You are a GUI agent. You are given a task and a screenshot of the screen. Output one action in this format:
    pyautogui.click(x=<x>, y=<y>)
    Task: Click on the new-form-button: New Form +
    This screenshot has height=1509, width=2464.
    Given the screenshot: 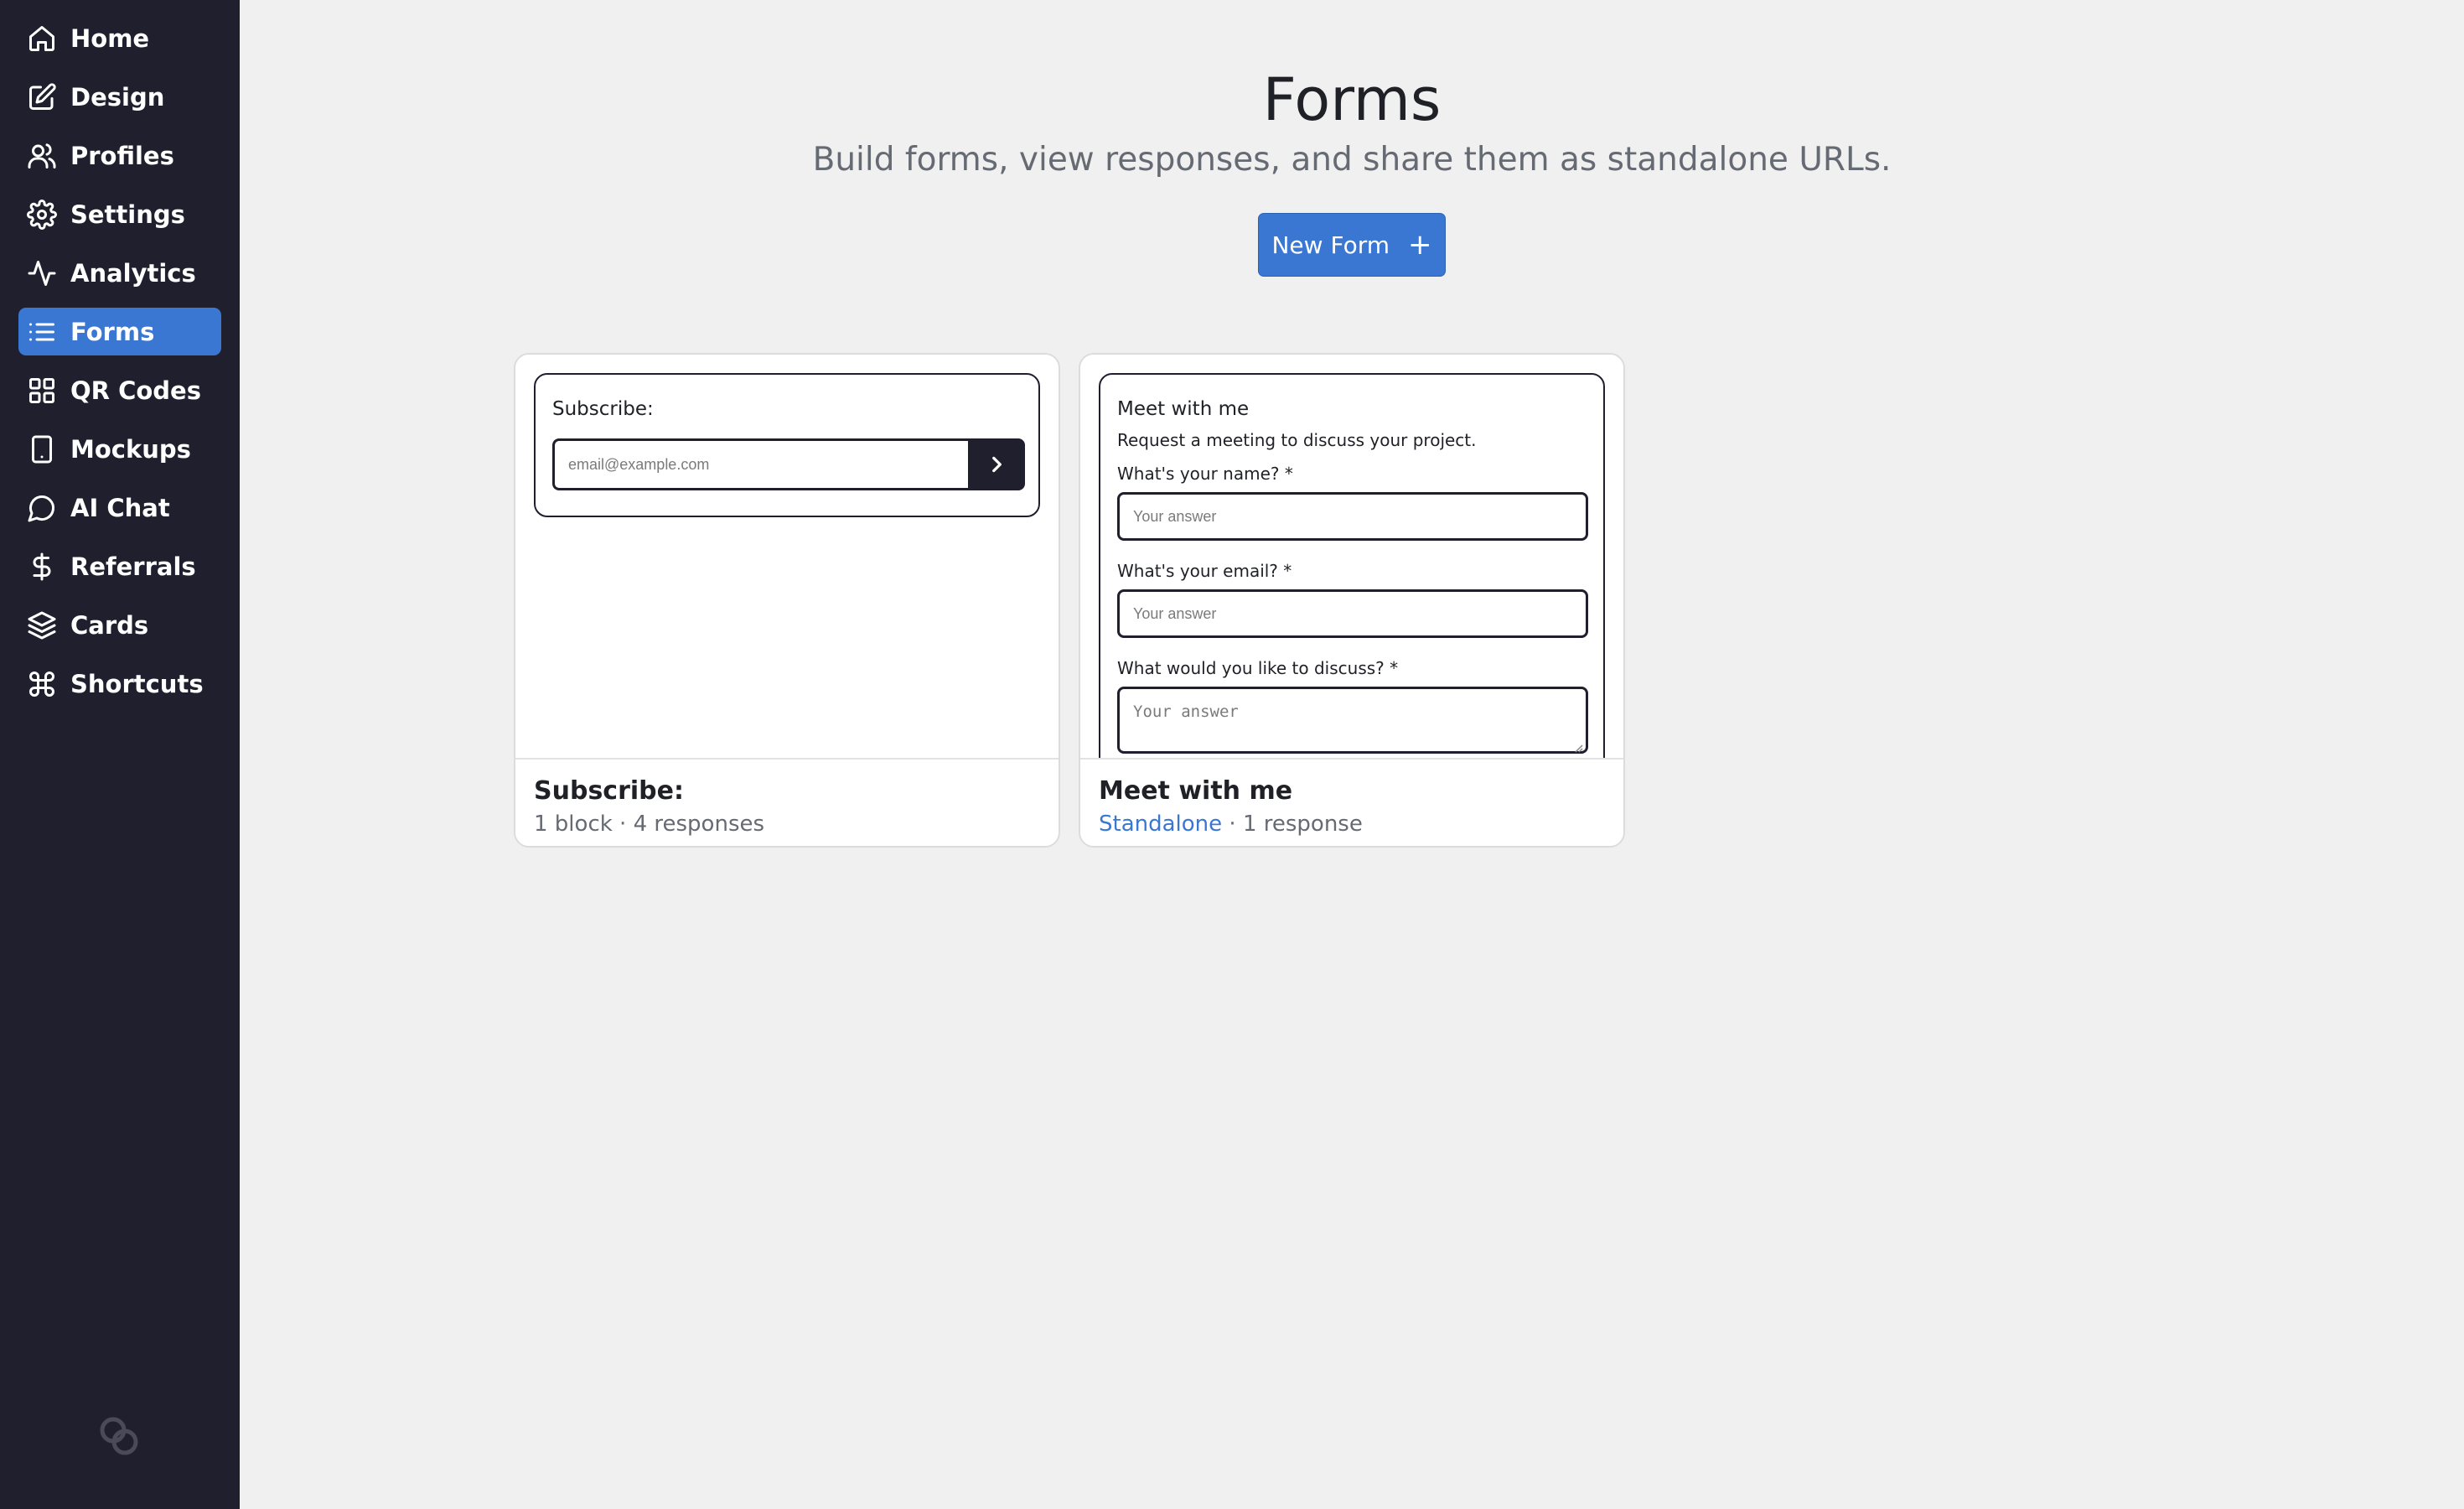 What is the action you would take?
    pyautogui.click(x=1352, y=245)
    